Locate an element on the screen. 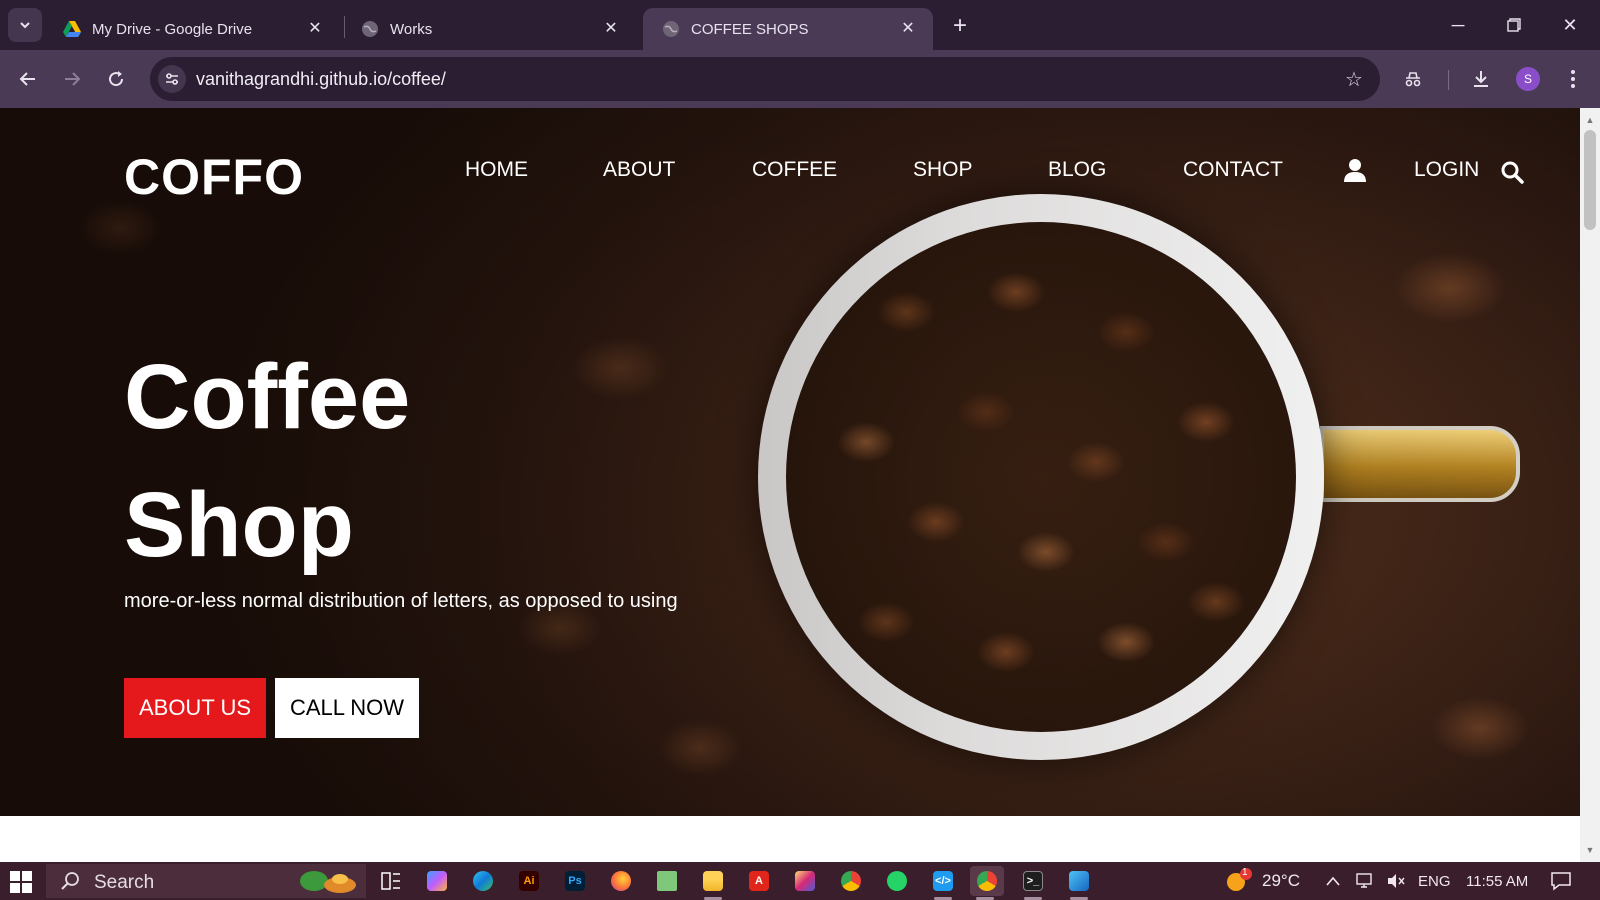  chevron-up-icon is located at coordinates (1333, 881).